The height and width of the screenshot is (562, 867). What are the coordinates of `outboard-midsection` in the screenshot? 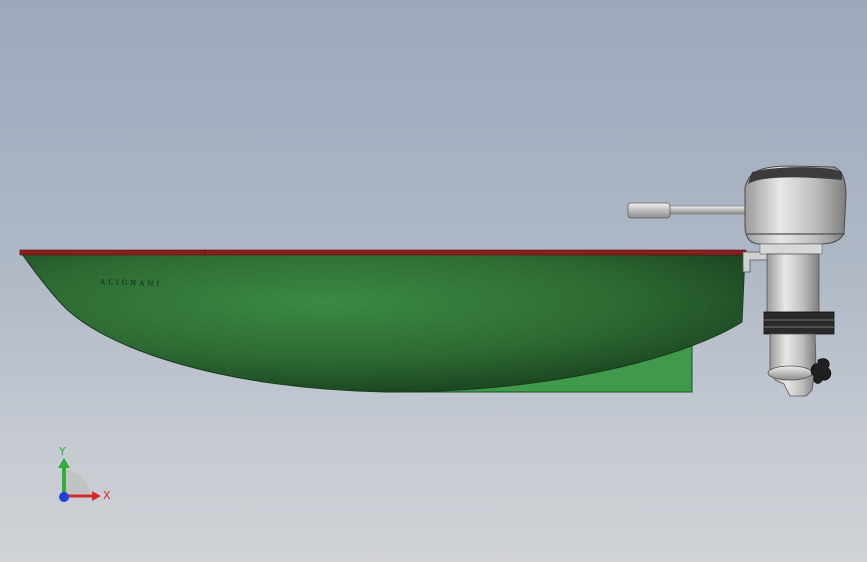 It's located at (793, 284).